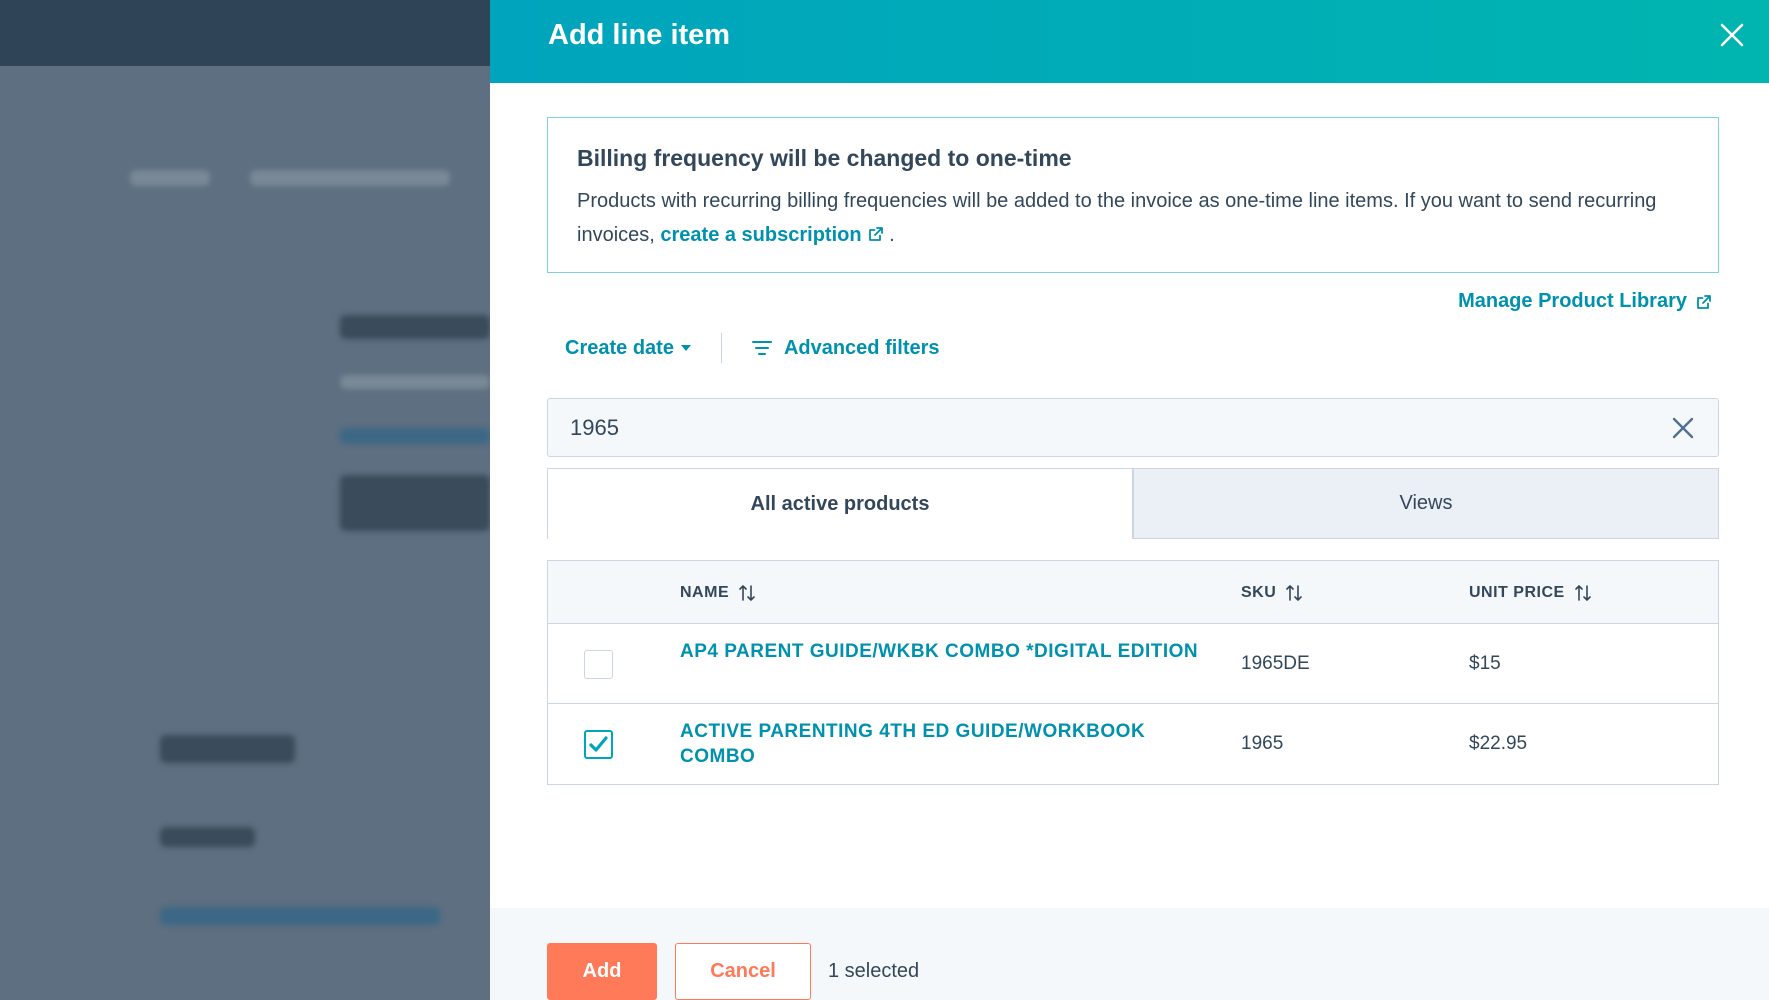  I want to click on filter-icon, so click(761, 348).